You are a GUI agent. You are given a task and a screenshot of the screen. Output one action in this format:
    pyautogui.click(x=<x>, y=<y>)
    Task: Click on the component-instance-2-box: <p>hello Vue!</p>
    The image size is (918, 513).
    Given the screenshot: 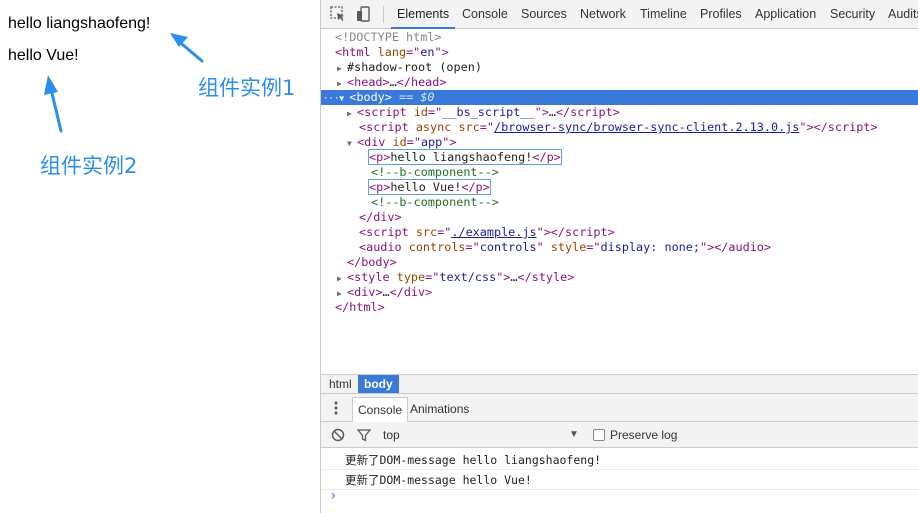 What is the action you would take?
    pyautogui.click(x=429, y=187)
    